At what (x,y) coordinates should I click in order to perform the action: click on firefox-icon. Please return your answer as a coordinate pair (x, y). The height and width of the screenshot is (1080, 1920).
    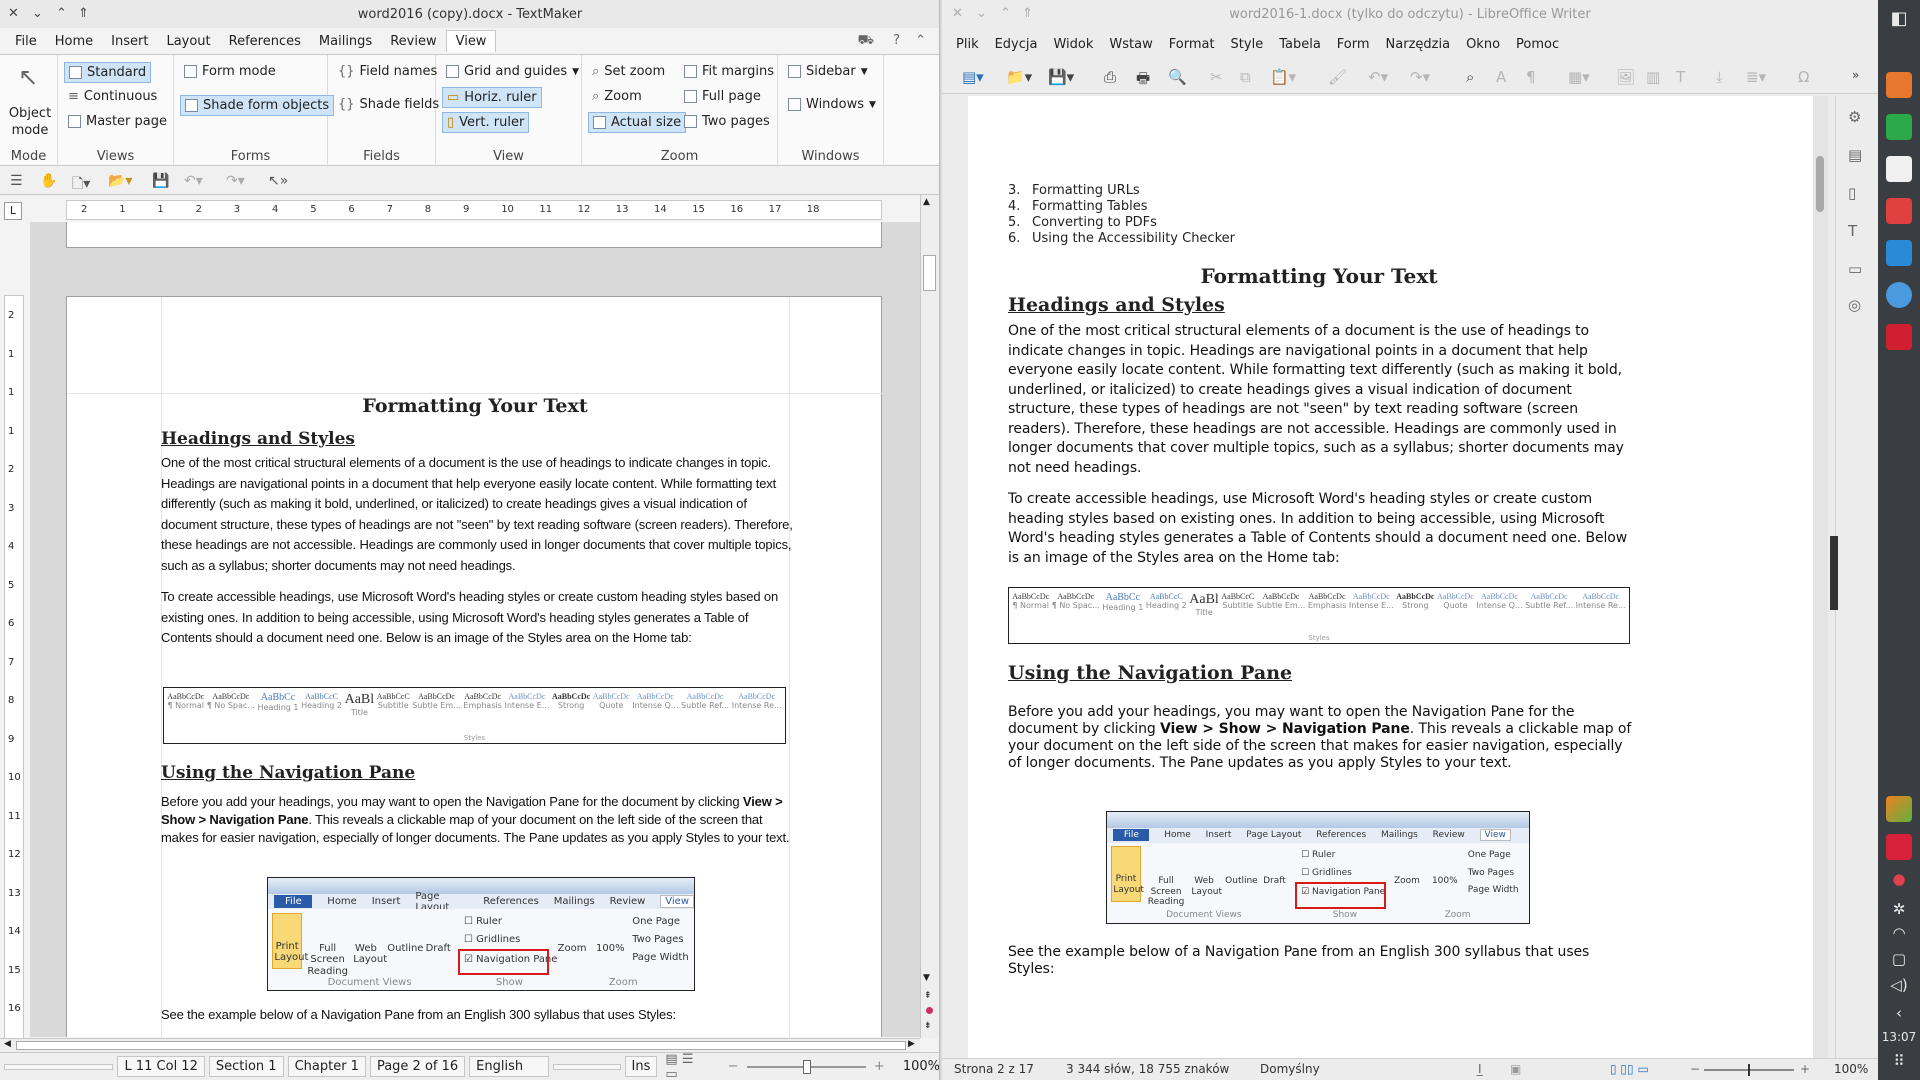
    Looking at the image, I should click on (1899, 85).